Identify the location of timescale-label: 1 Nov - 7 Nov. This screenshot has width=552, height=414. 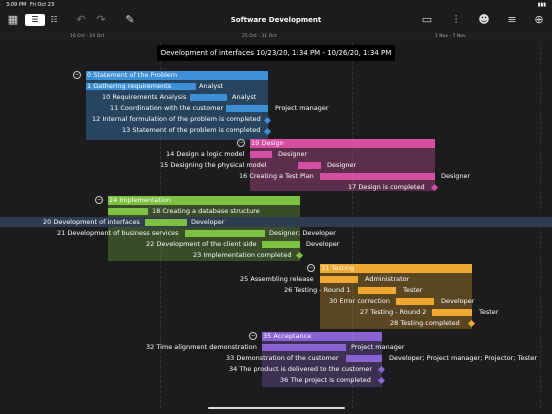
(450, 36).